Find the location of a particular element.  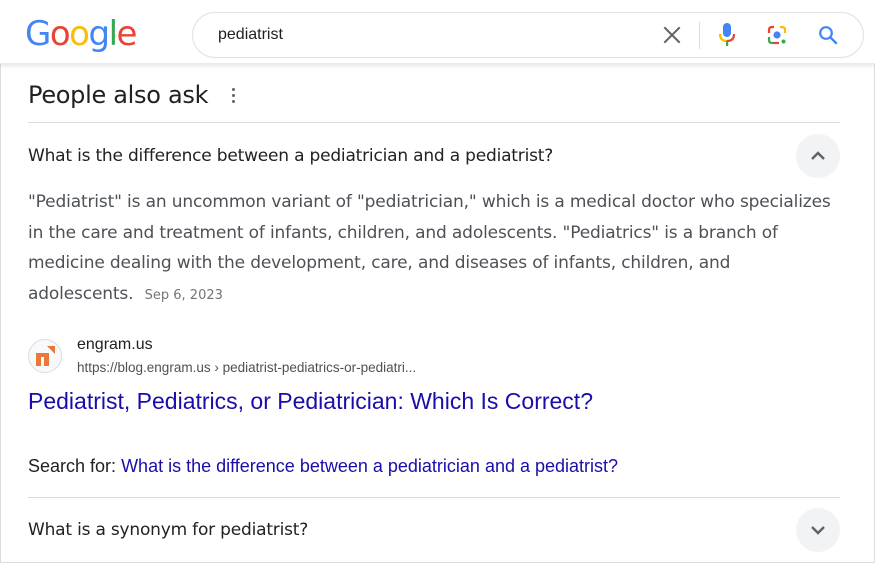

site-name: engram.us is located at coordinates (115, 344).